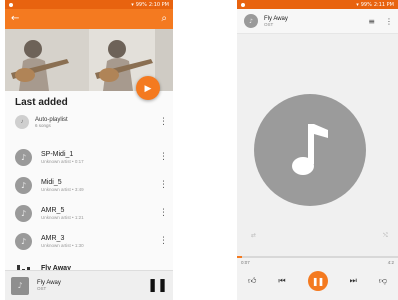  Describe the element at coordinates (62, 161) in the screenshot. I see `song-subtitle: Unknown artist • 0:17` at that location.